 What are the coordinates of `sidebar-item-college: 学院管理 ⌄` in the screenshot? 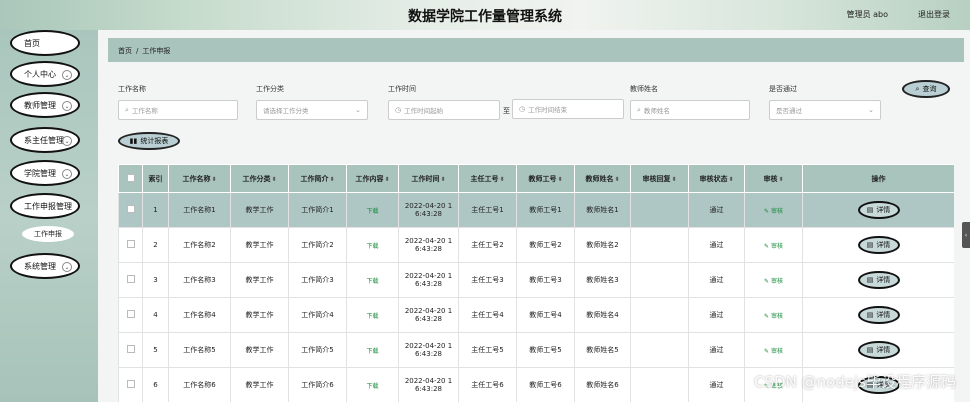 It's located at (45, 173).